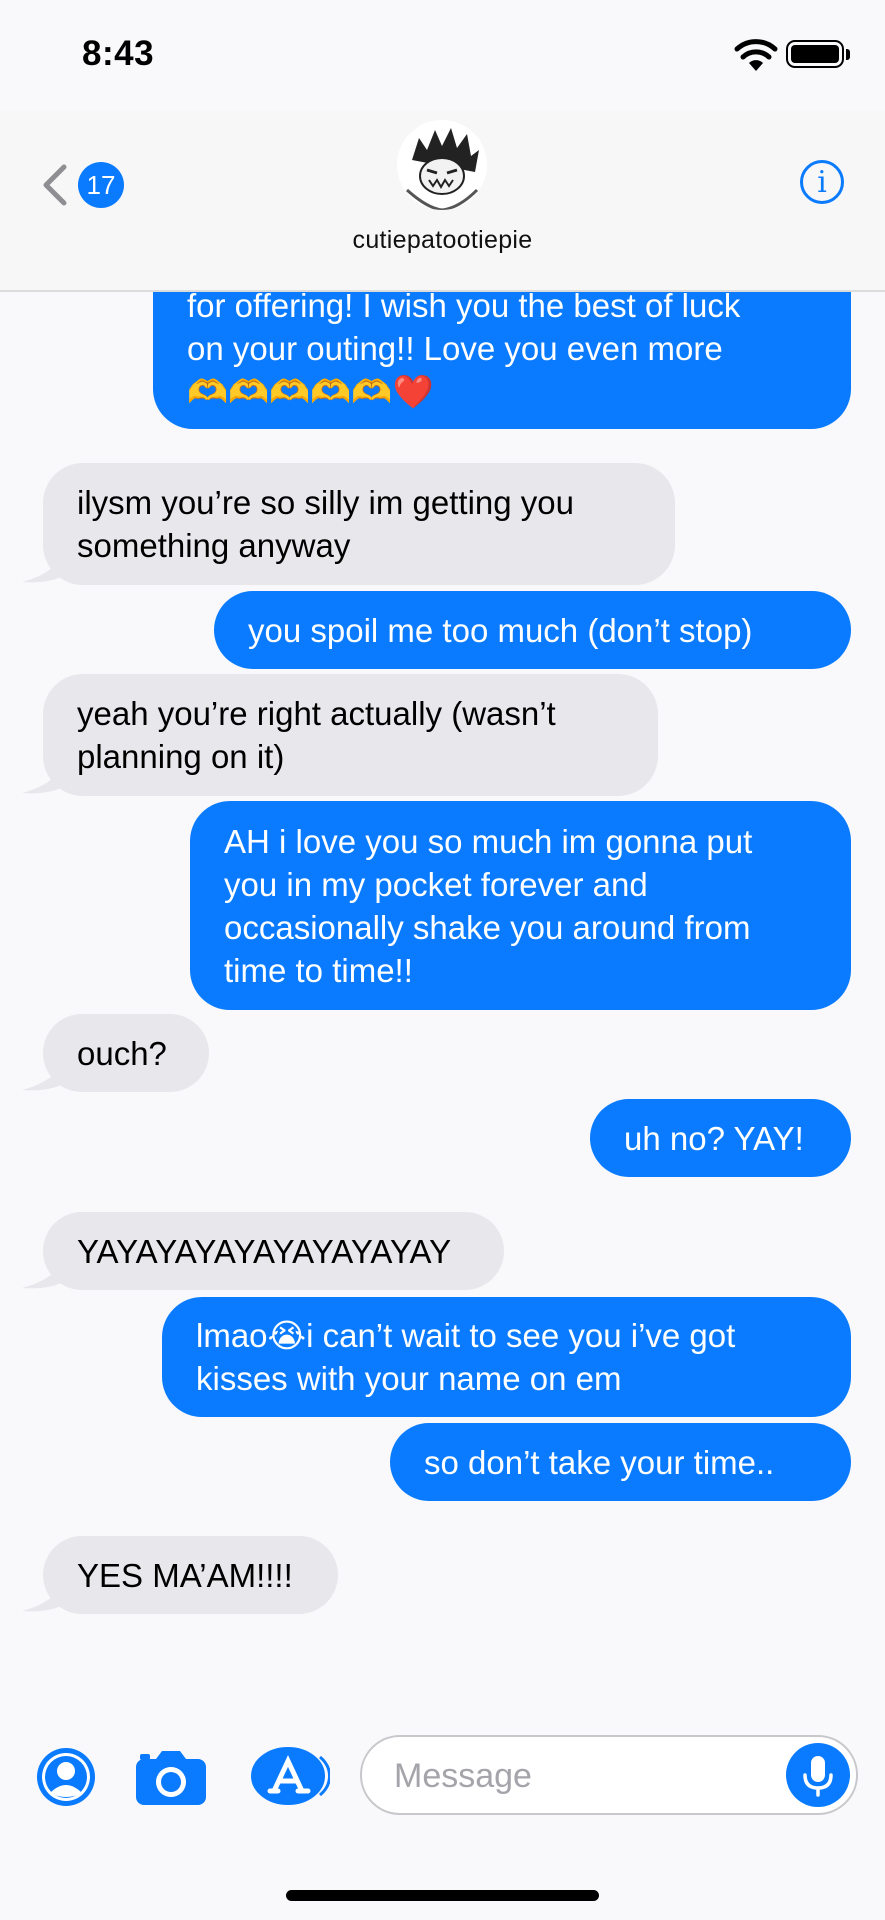 This screenshot has width=885, height=1920. What do you see at coordinates (442, 240) in the screenshot?
I see `contact-name: cutiepatootiepie` at bounding box center [442, 240].